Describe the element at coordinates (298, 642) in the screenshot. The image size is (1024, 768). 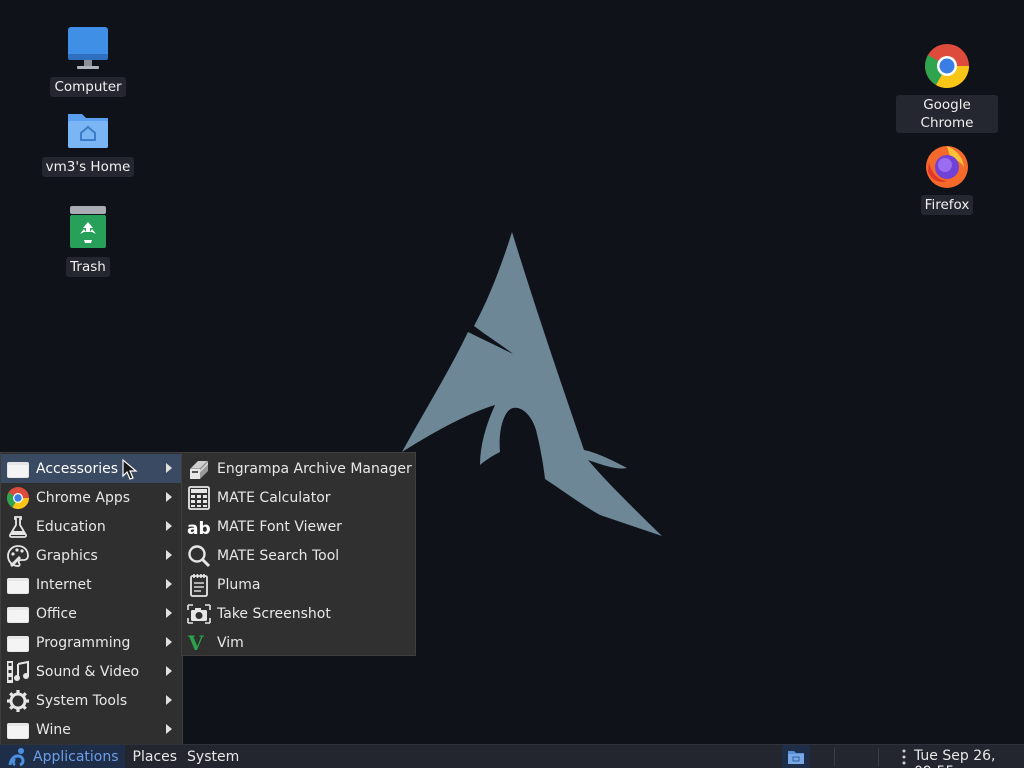
I see `menu-item-vim: V Vim` at that location.